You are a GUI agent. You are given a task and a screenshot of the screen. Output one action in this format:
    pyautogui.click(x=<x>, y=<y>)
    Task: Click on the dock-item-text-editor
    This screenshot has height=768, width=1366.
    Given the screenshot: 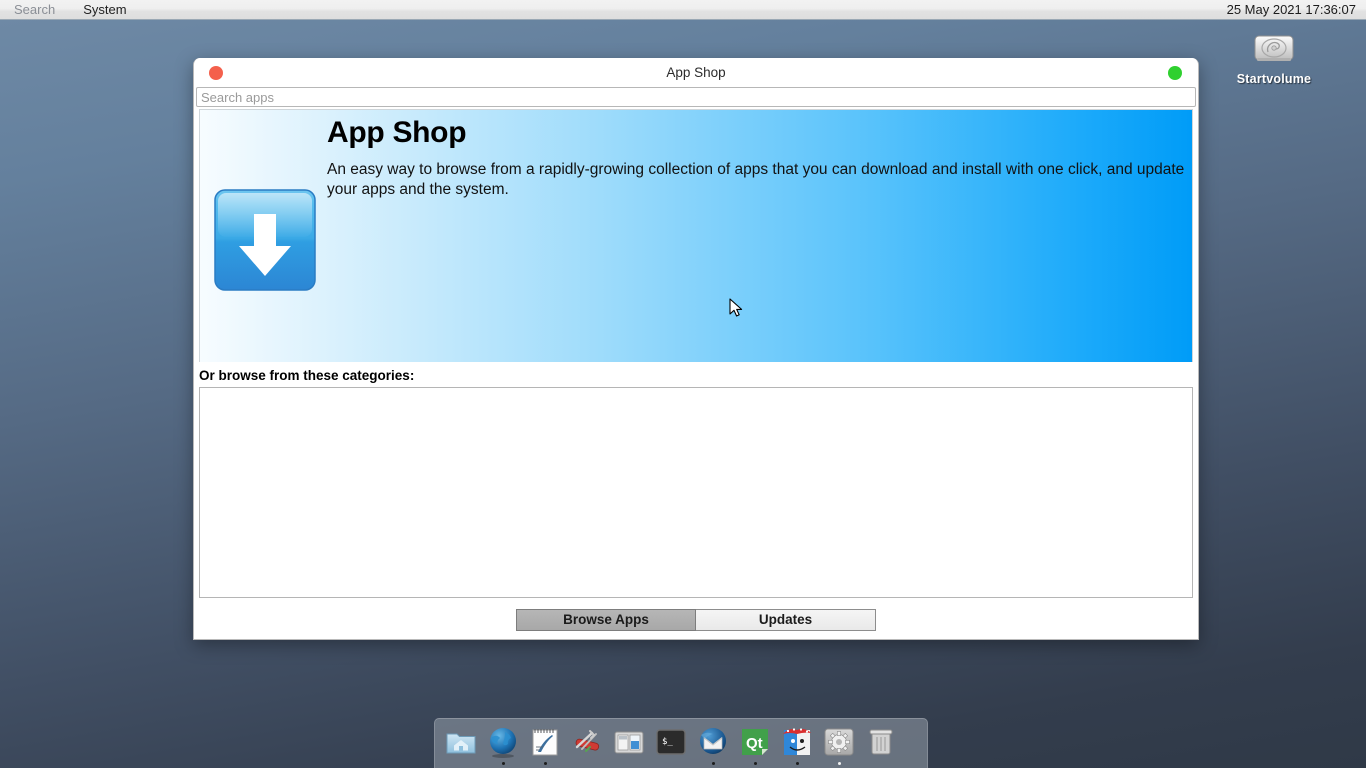 What is the action you would take?
    pyautogui.click(x=545, y=746)
    